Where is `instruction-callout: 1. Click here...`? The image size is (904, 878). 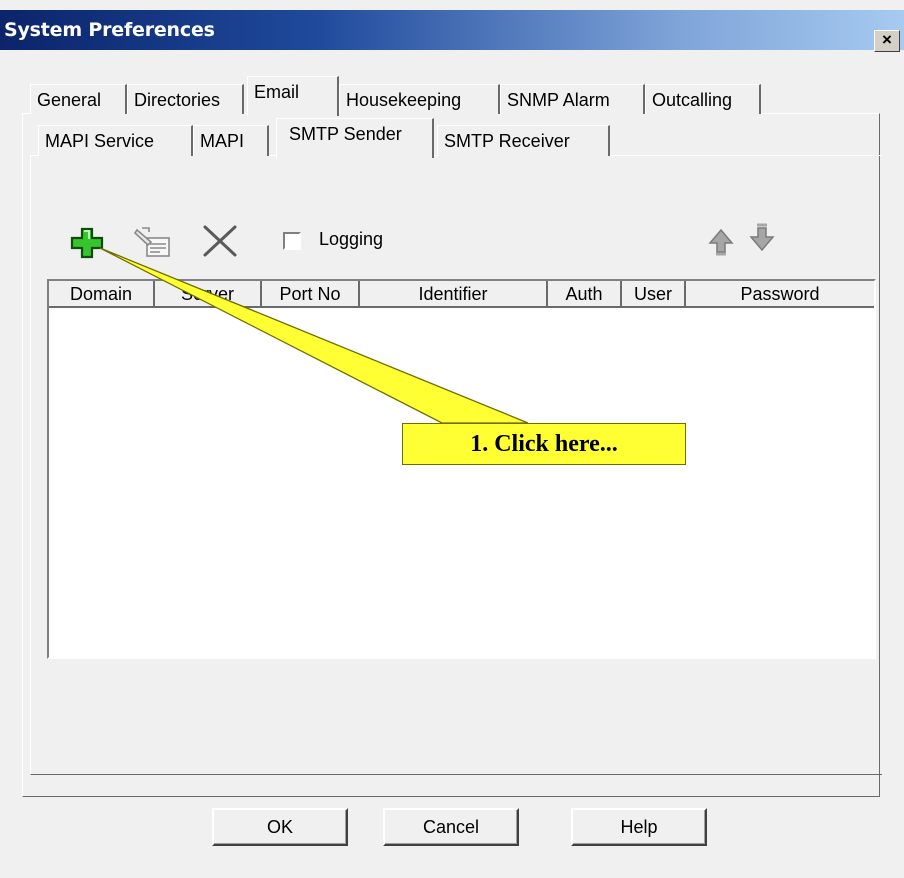
instruction-callout: 1. Click here... is located at coordinates (544, 444).